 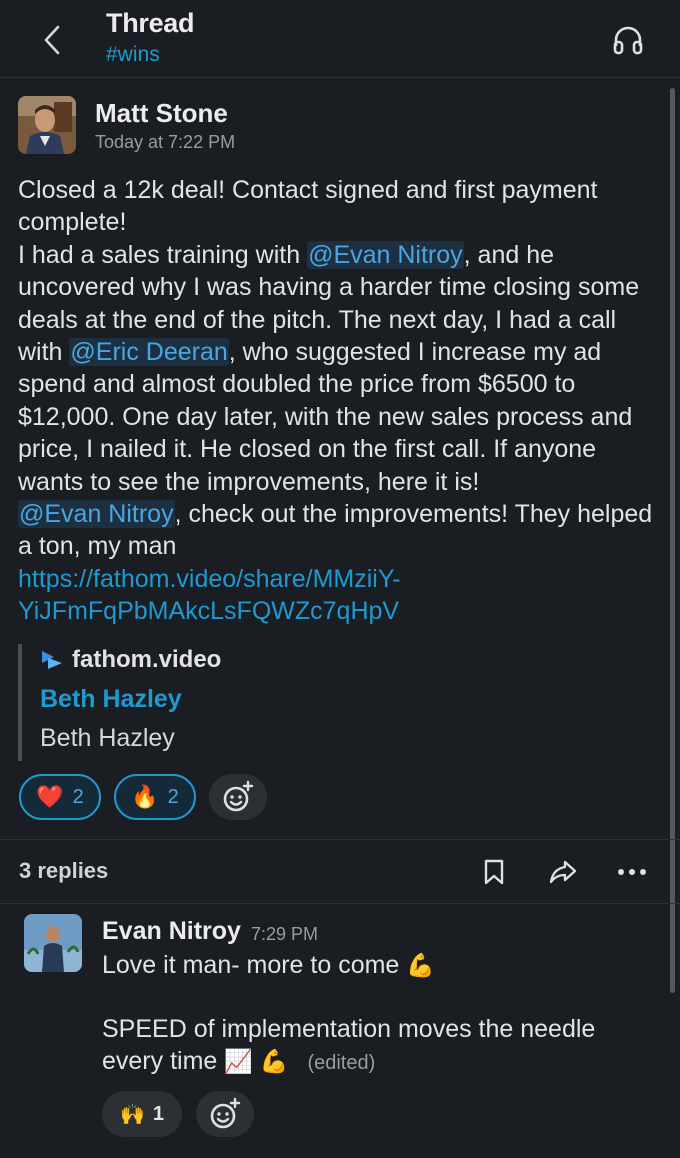 I want to click on more-horizontal-icon, so click(x=632, y=872).